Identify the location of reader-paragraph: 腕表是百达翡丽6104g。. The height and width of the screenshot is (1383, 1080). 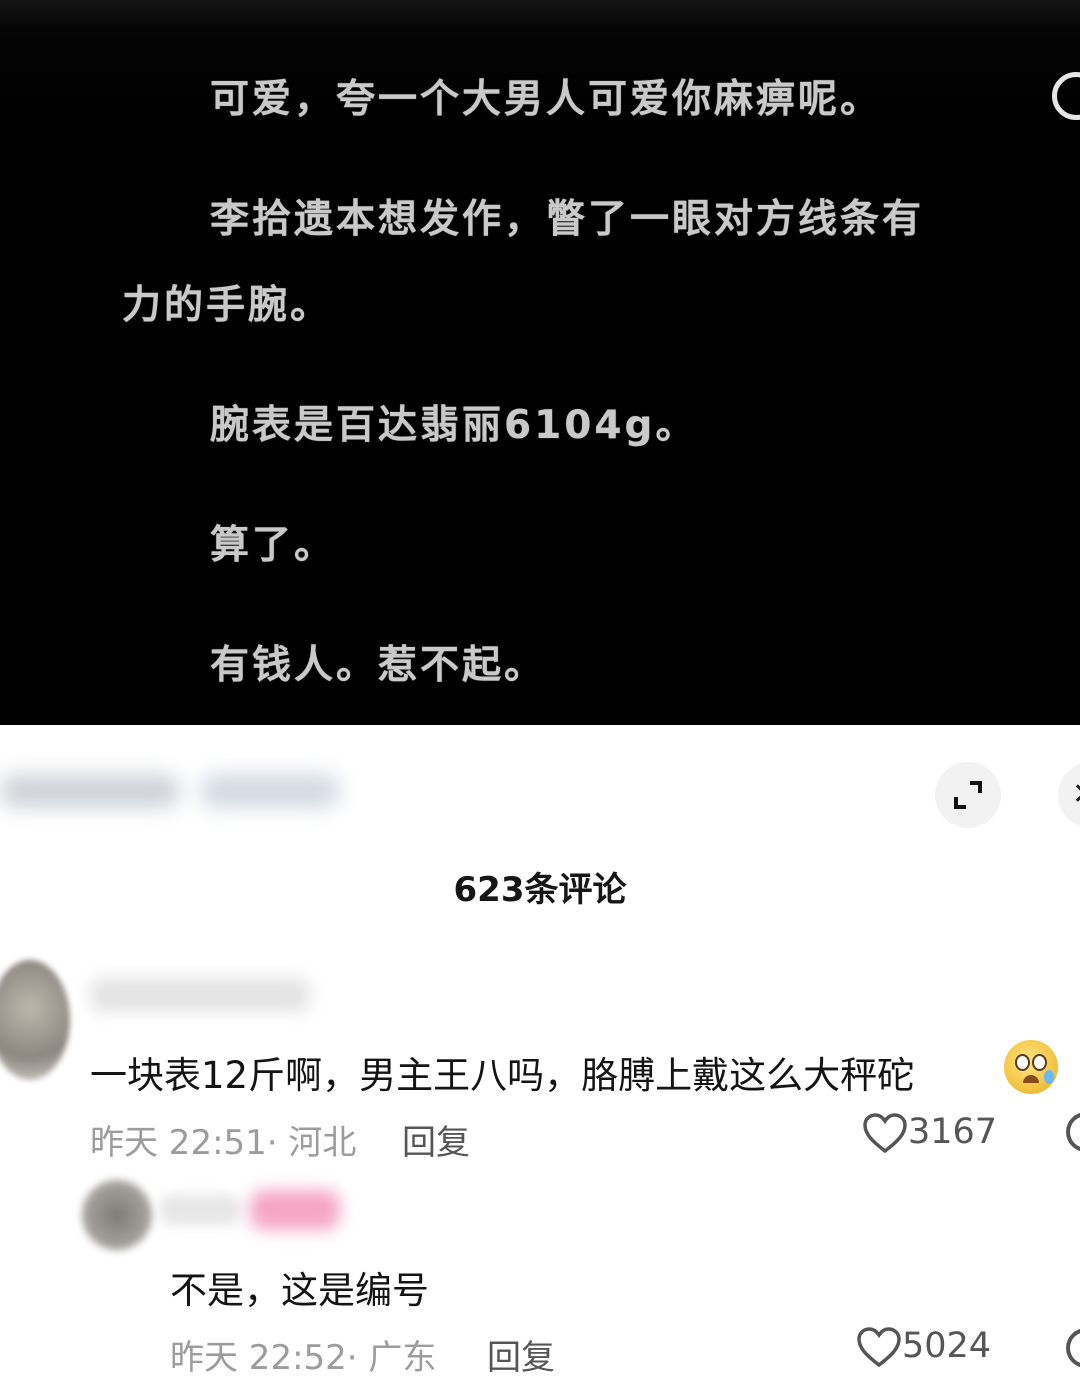
(454, 425).